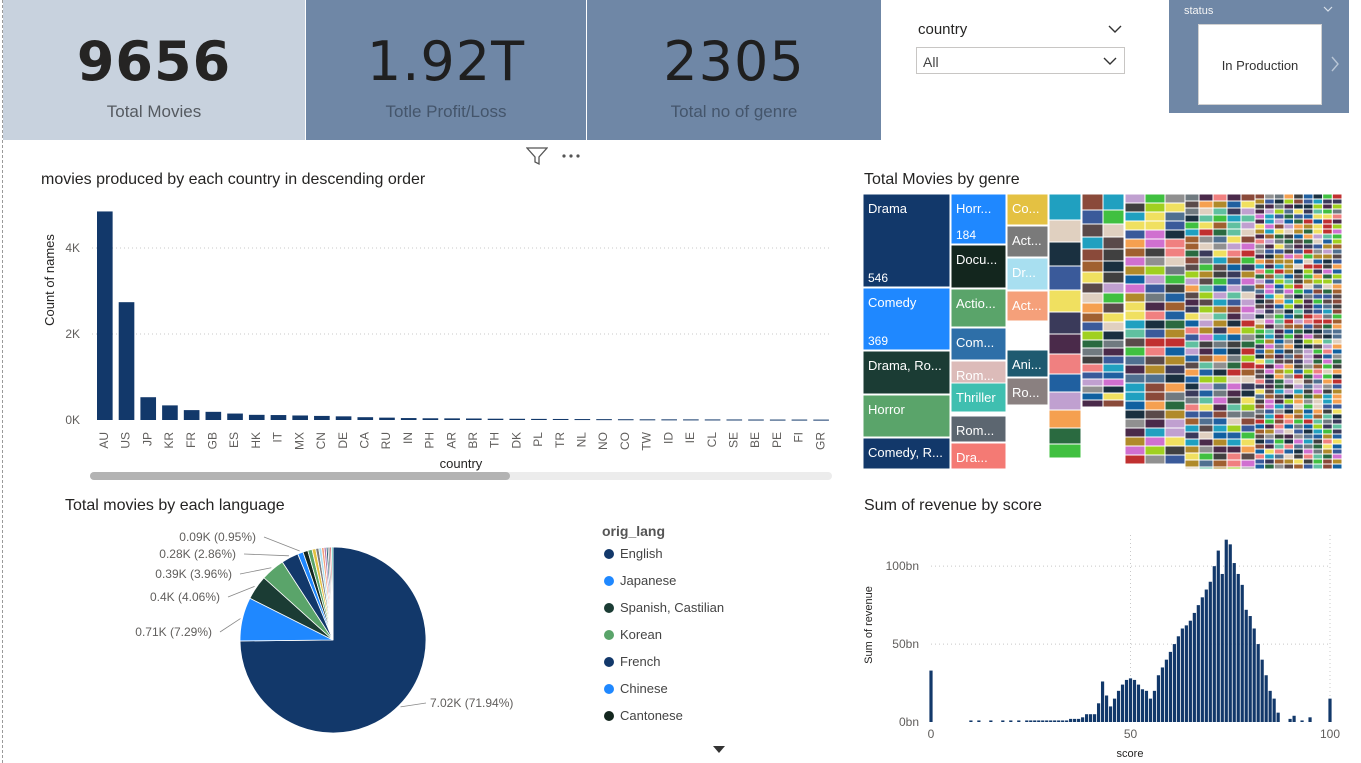  I want to click on legend-scroll-down-icon, so click(719, 750).